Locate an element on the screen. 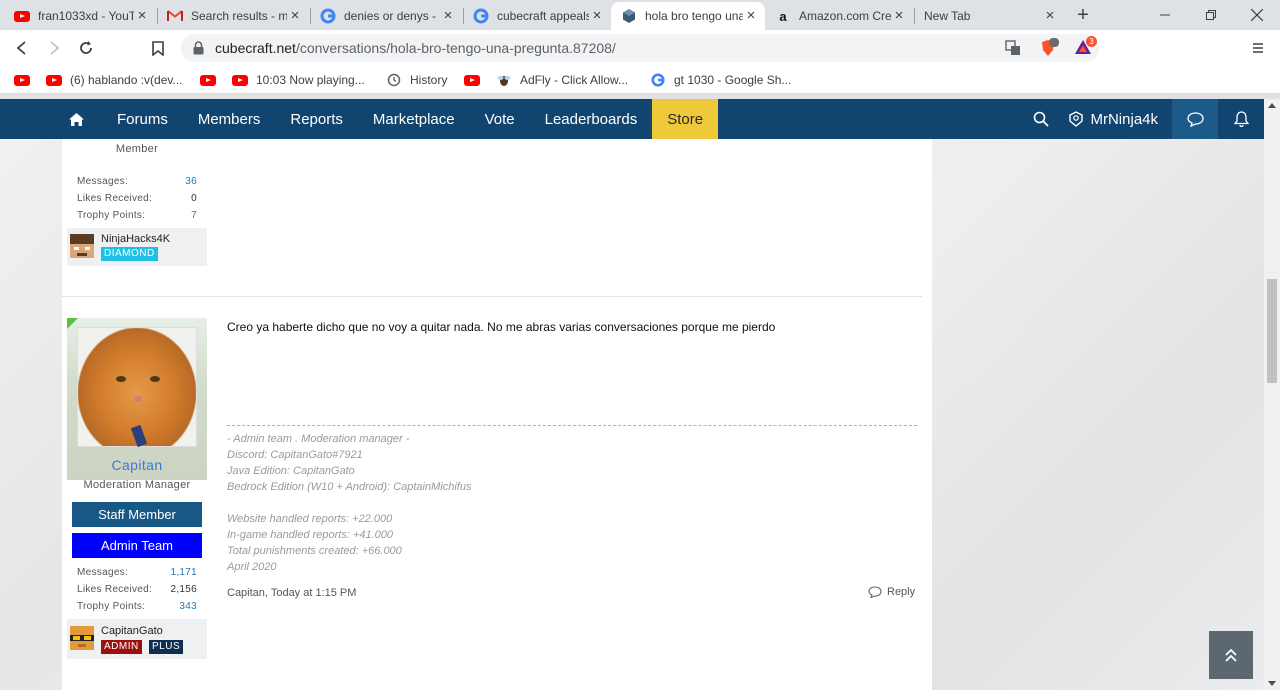 This screenshot has height=690, width=1280. stat-likes: Likes Received: 0 is located at coordinates (137, 198).